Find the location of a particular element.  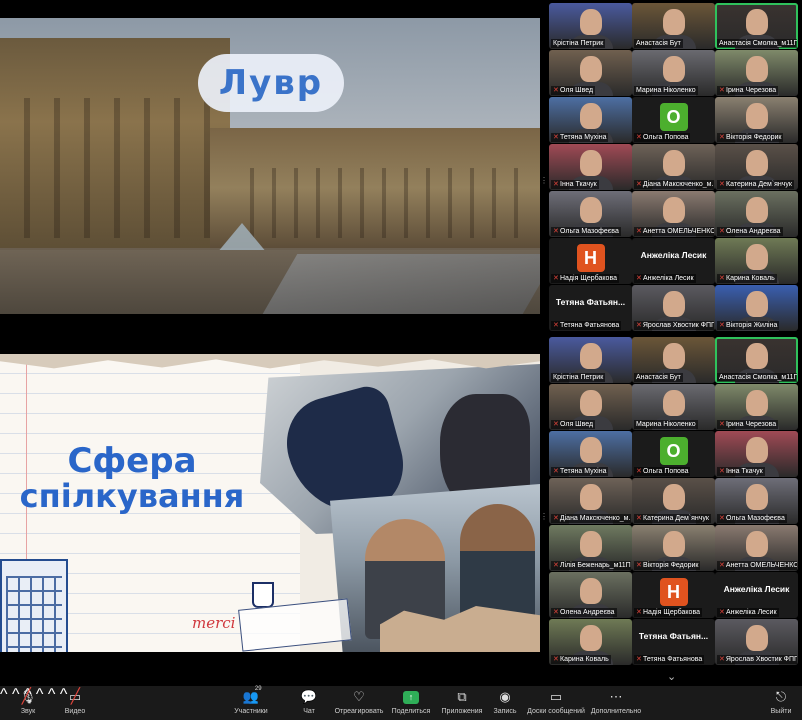

participant-name: Марина Ніколенко is located at coordinates (666, 90).